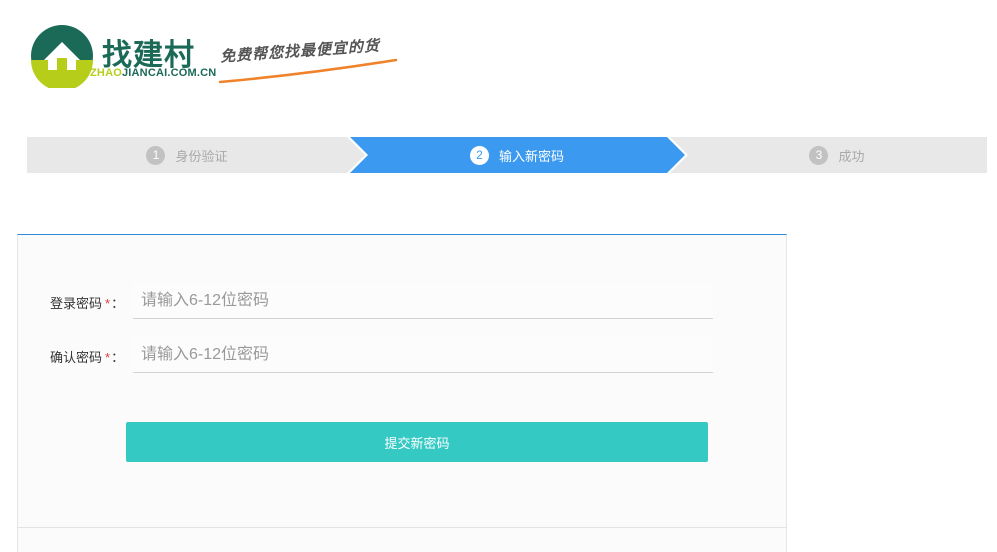  I want to click on step-success: 3 成功, so click(837, 155).